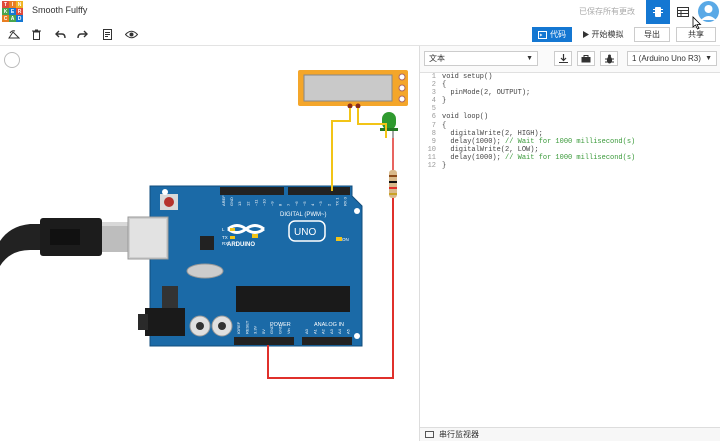 Image resolution: width=720 pixels, height=441 pixels. I want to click on code-line: 5, so click(570, 109).